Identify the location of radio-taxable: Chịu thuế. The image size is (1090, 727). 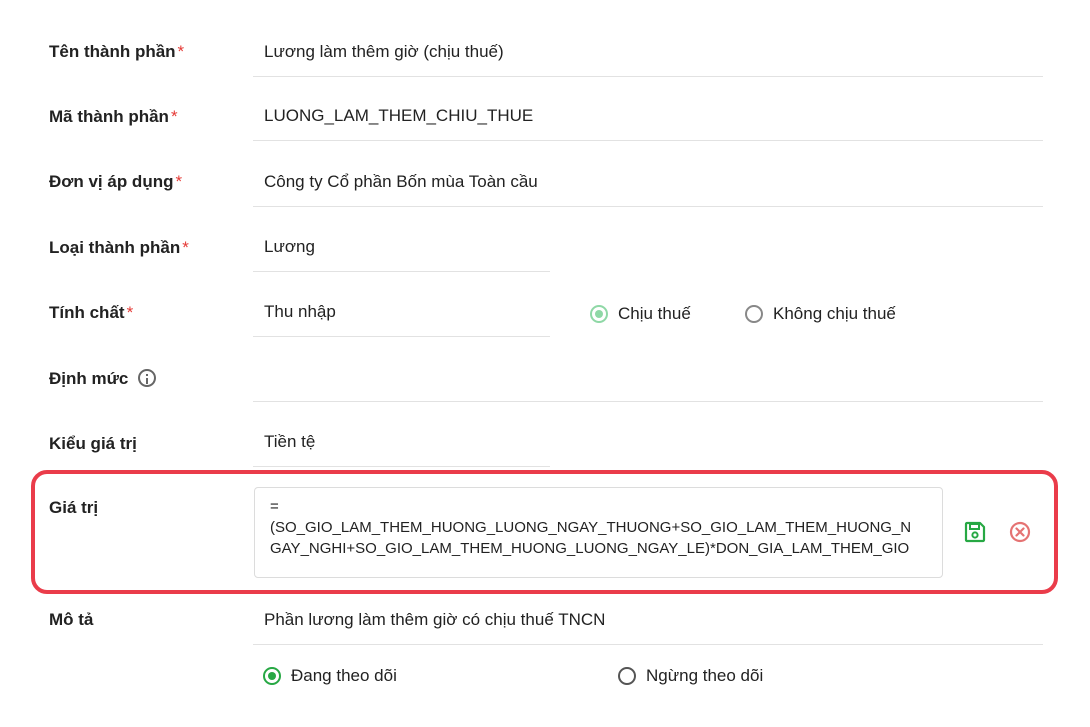
(640, 314).